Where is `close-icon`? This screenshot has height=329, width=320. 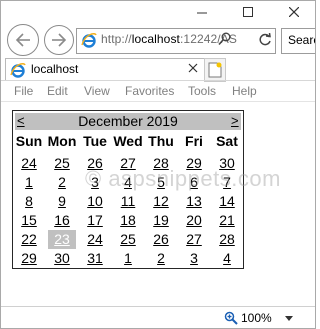 close-icon is located at coordinates (294, 12).